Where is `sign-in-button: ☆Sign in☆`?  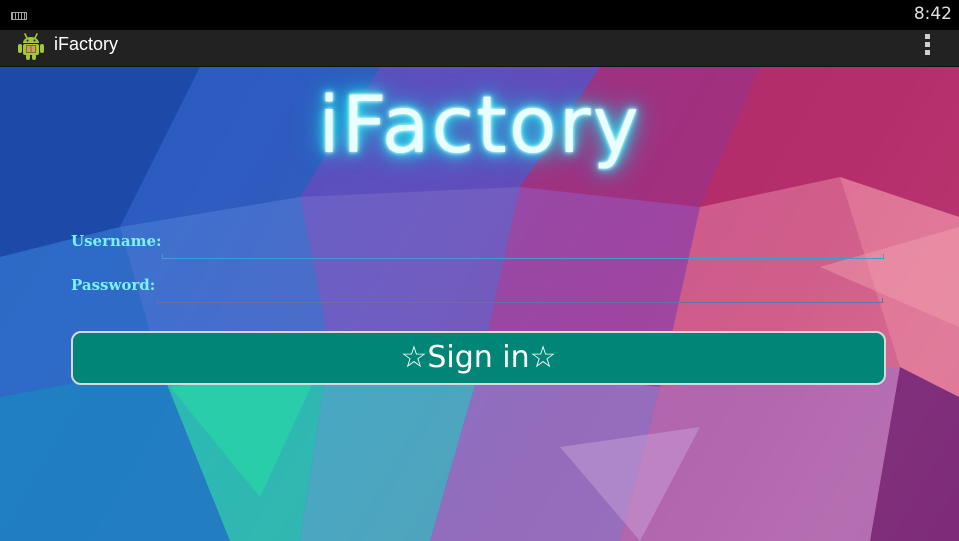
sign-in-button: ☆Sign in☆ is located at coordinates (478, 358).